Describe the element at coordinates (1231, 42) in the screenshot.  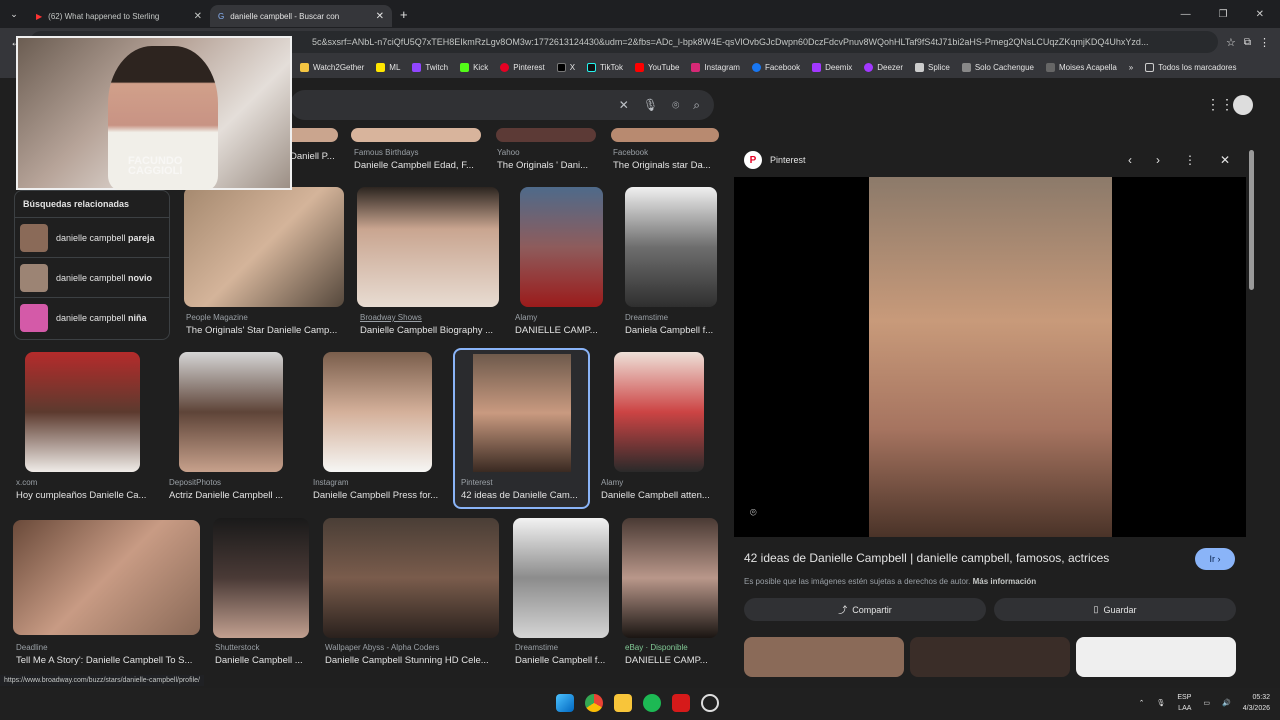
I see `star-icon: ☆` at that location.